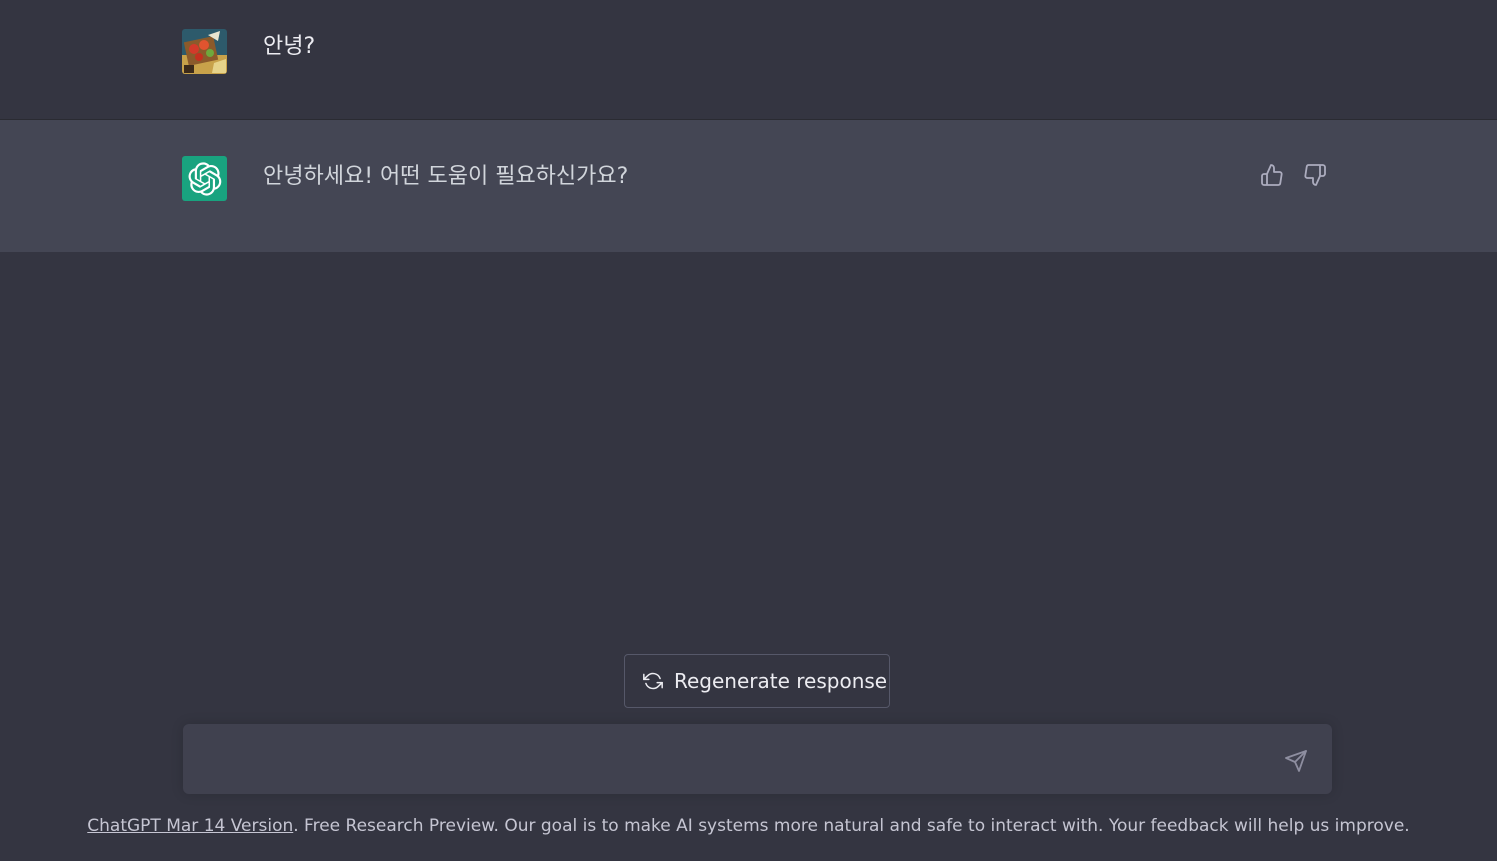 Image resolution: width=1497 pixels, height=861 pixels. I want to click on assistant-avatar, so click(204, 178).